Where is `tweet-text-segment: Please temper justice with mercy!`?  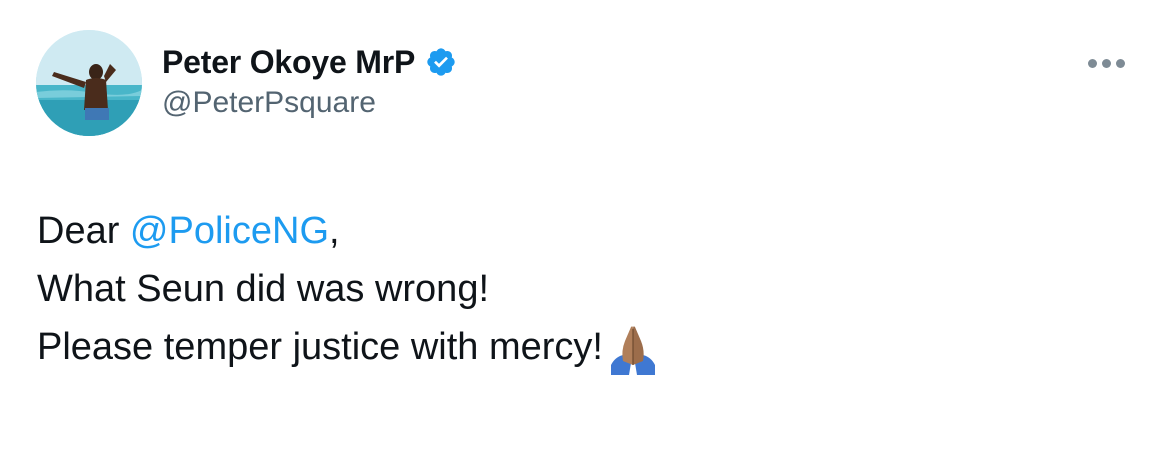
tweet-text-segment: Please temper justice with mercy! is located at coordinates (320, 347).